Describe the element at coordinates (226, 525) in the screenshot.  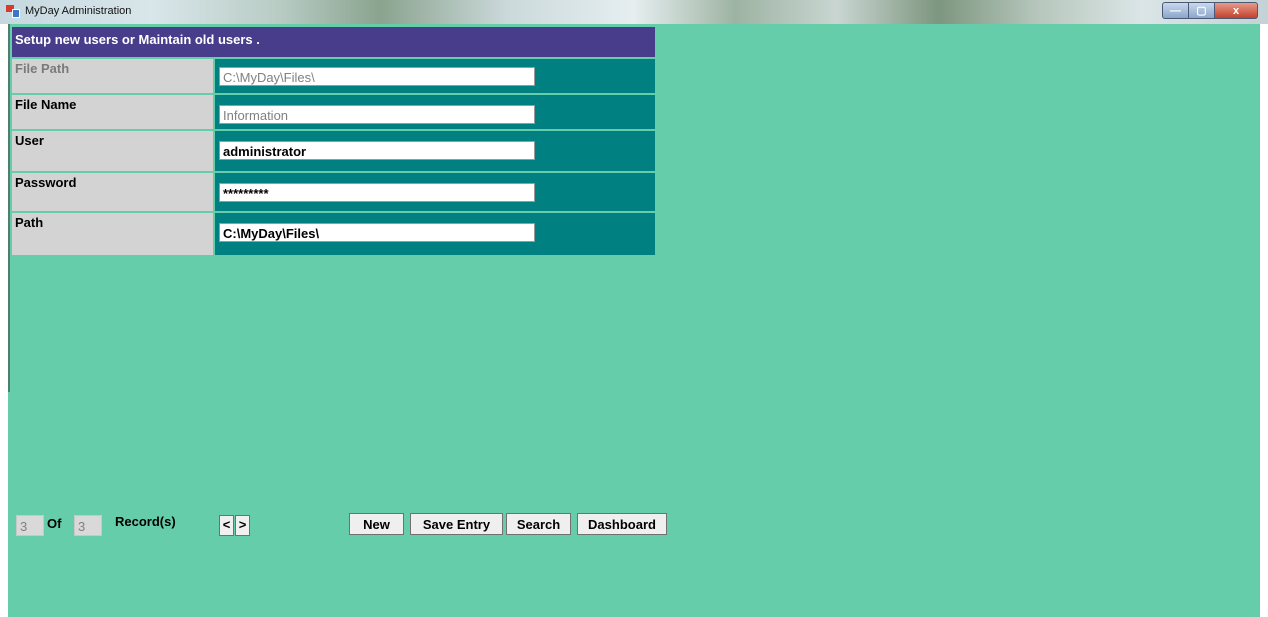
I see `previous-record-button: <` at that location.